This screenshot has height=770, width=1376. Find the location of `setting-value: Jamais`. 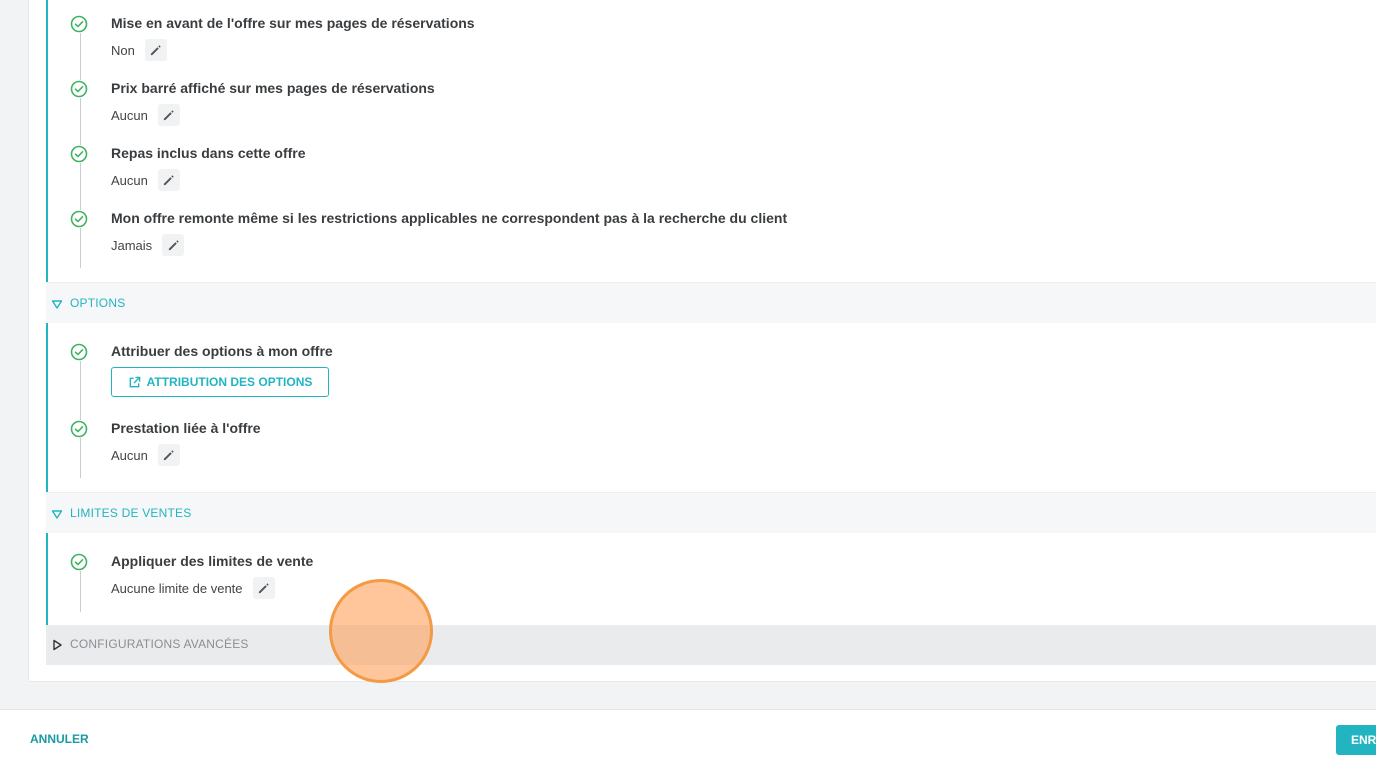

setting-value: Jamais is located at coordinates (148, 245).